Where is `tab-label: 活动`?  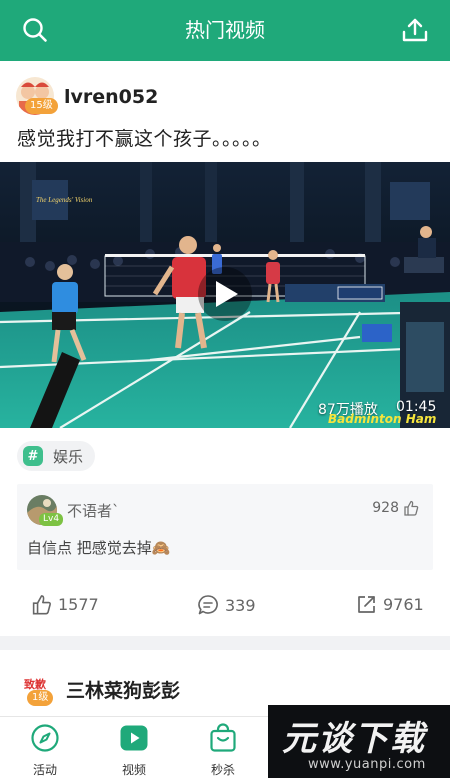 tab-label: 活动 is located at coordinates (44, 770).